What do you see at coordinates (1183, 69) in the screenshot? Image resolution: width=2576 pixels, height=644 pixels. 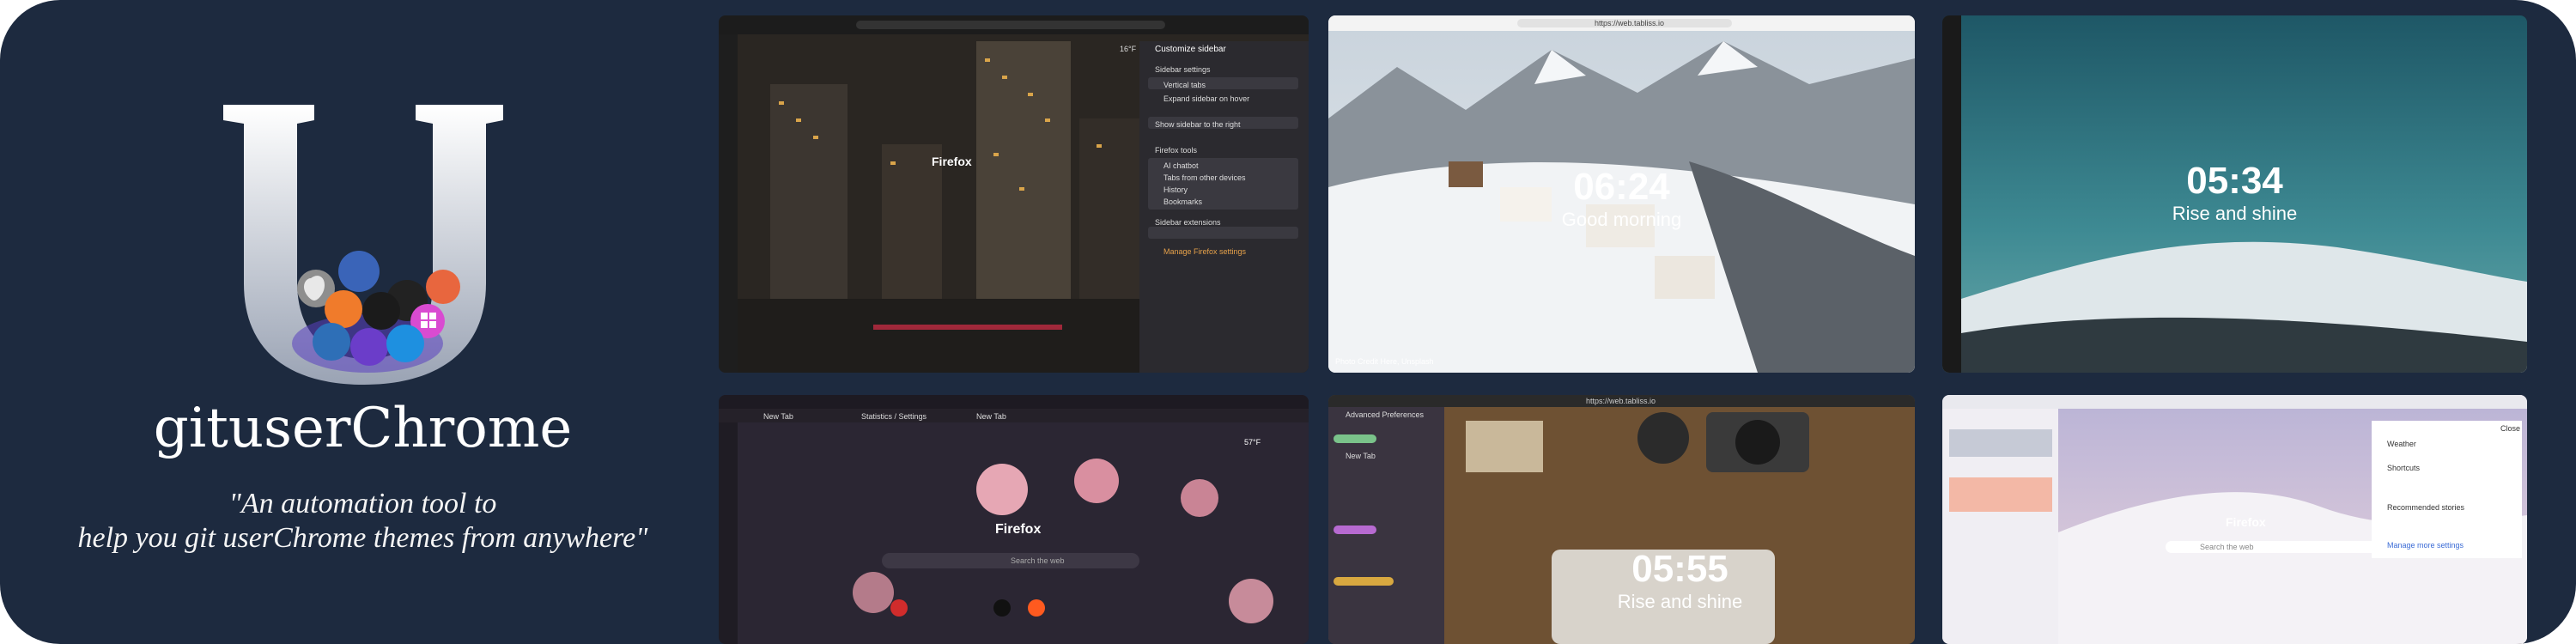 I see `panel-item: Sidebar settings` at bounding box center [1183, 69].